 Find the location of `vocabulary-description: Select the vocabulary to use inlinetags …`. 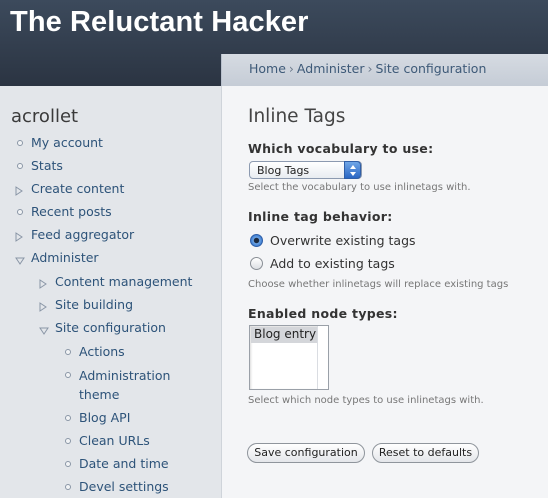

vocabulary-description: Select the vocabulary to use inlinetags … is located at coordinates (359, 187).